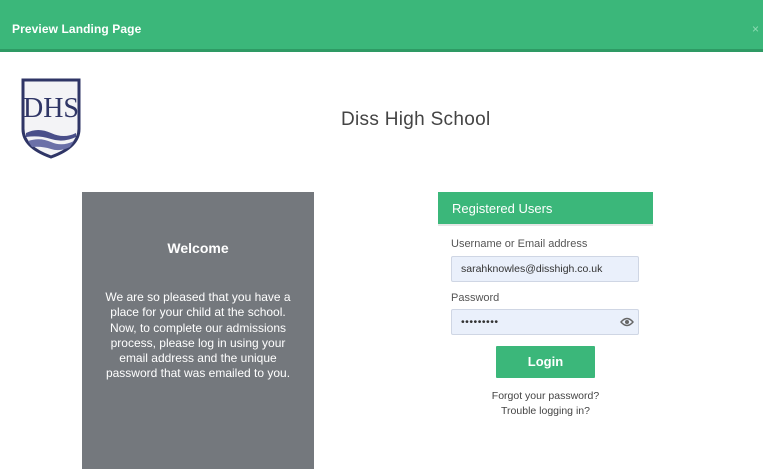  What do you see at coordinates (627, 322) in the screenshot?
I see `show-password-icon` at bounding box center [627, 322].